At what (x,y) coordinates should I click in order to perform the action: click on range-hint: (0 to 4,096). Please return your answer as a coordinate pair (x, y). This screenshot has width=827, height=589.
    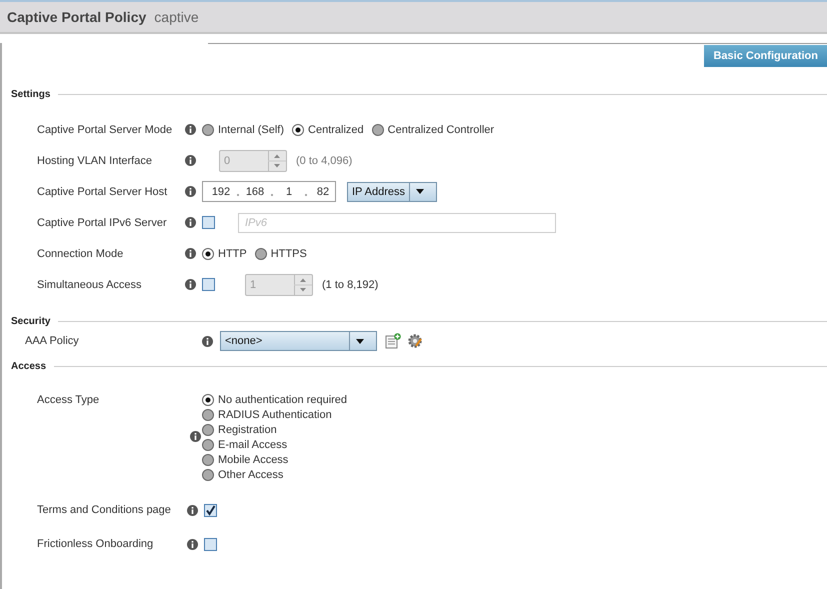
    Looking at the image, I should click on (324, 160).